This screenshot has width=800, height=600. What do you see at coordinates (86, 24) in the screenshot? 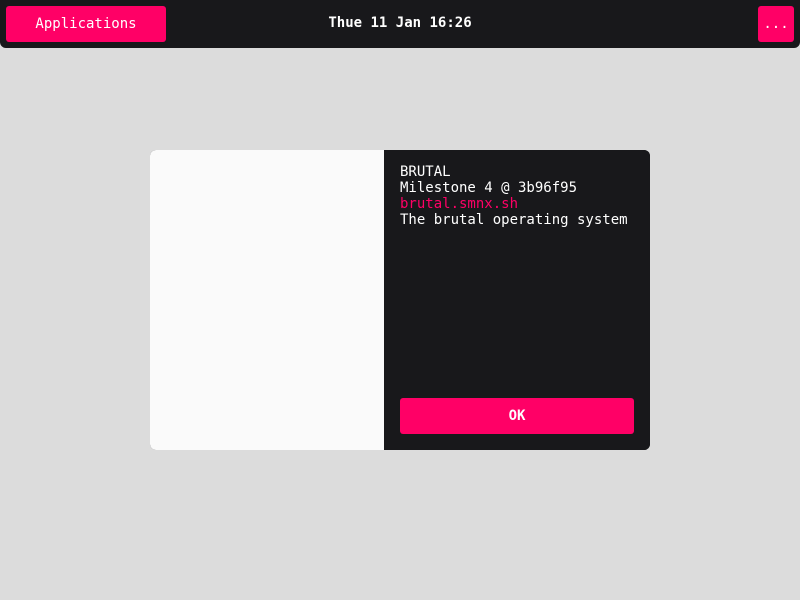
I see `applications-button: Applications` at bounding box center [86, 24].